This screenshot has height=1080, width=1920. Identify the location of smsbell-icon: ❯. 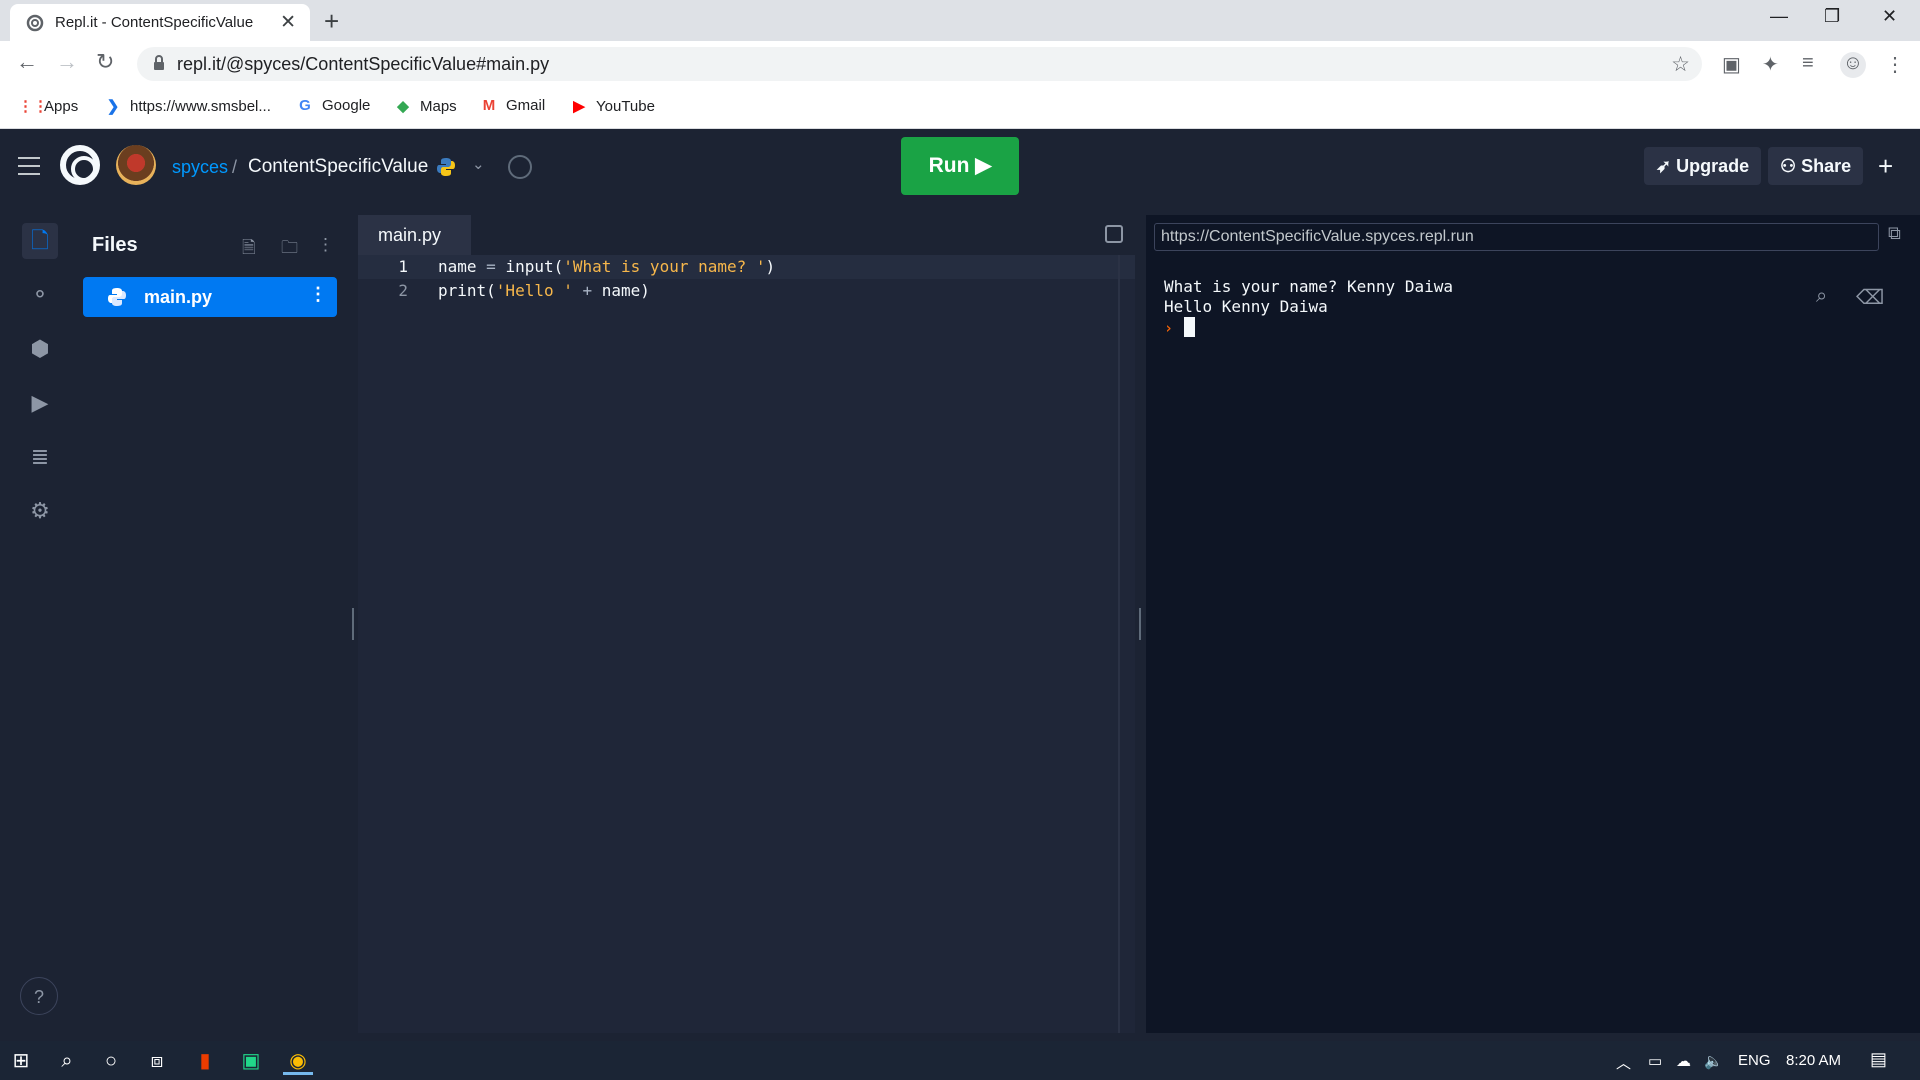
(113, 106).